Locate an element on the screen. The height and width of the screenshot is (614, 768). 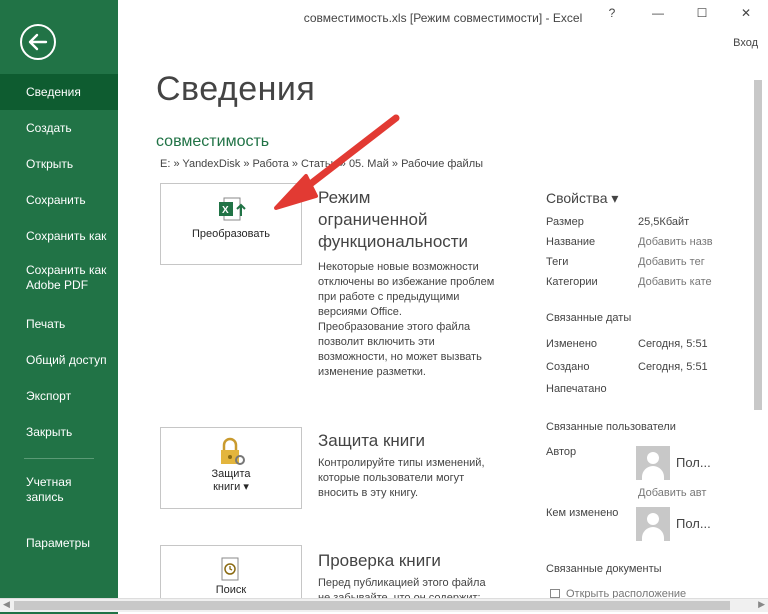
file-name: совместимость is located at coordinates (213, 141).